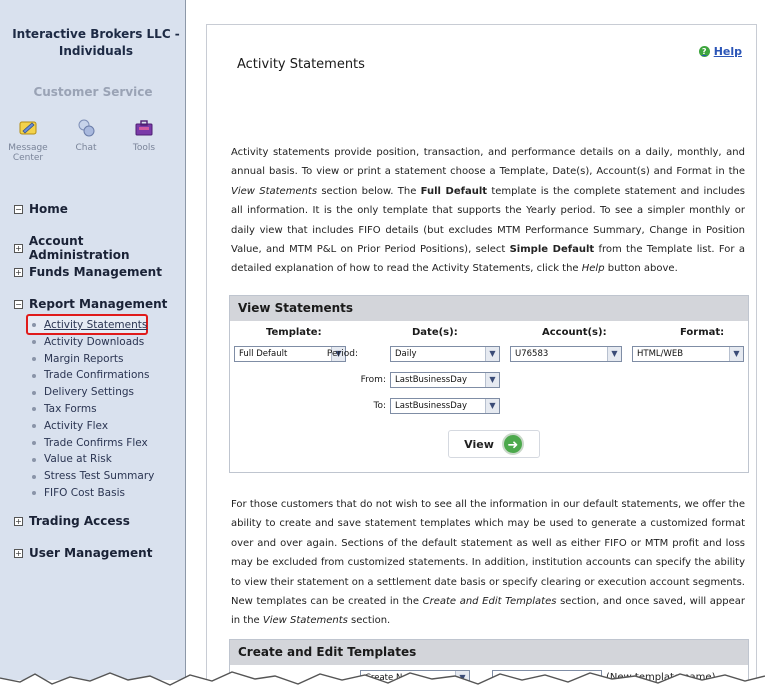 Image resolution: width=765 pixels, height=696 pixels. Describe the element at coordinates (445, 380) in the screenshot. I see `from-select: LastBusinessDay ▼` at that location.